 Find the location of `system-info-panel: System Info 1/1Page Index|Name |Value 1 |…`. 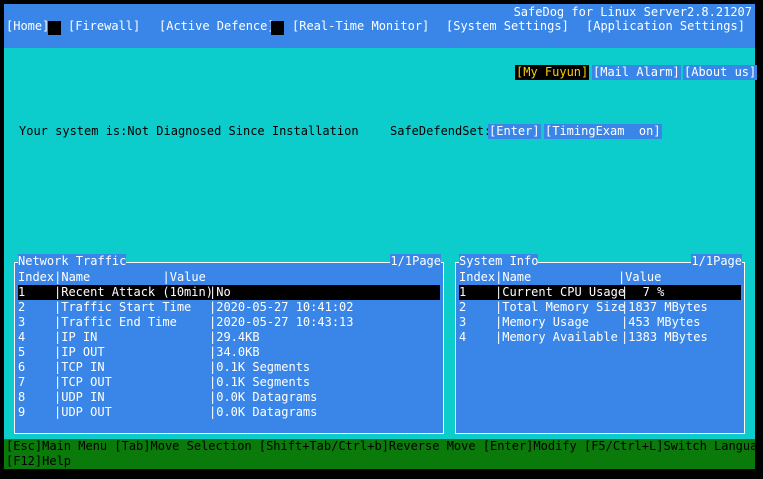

system-info-panel: System Info 1/1Page Index|Name |Value 1 |… is located at coordinates (600, 344).